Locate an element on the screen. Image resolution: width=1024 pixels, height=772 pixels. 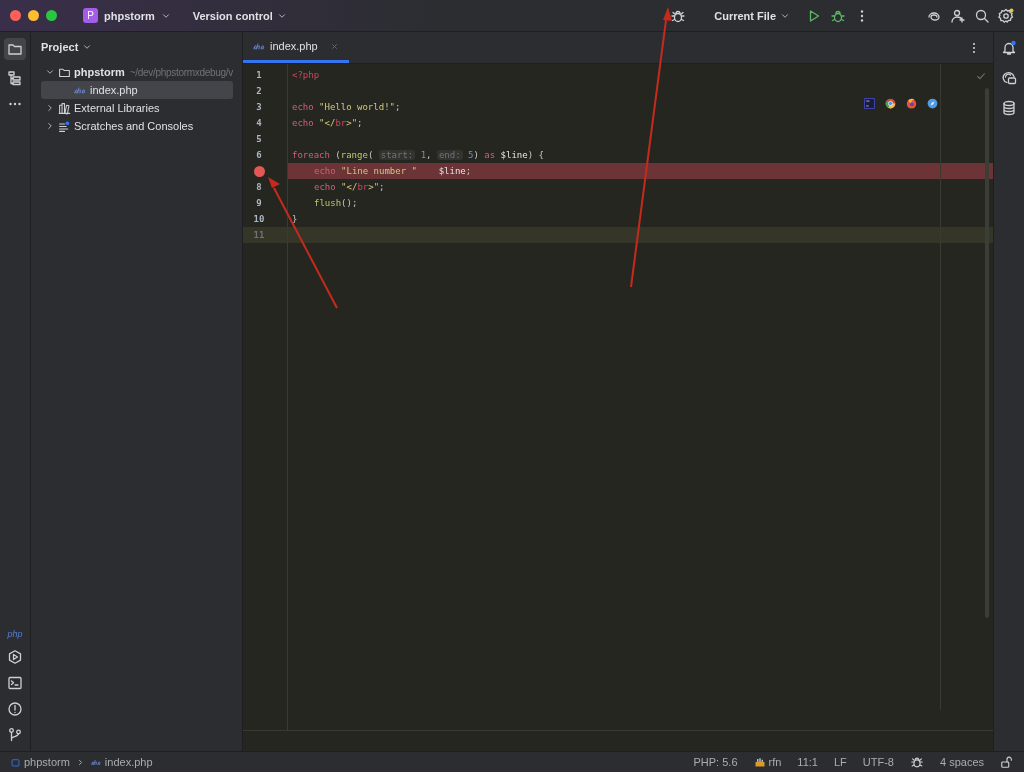
breadcrumb: phpstorm is located at coordinates (40, 762).